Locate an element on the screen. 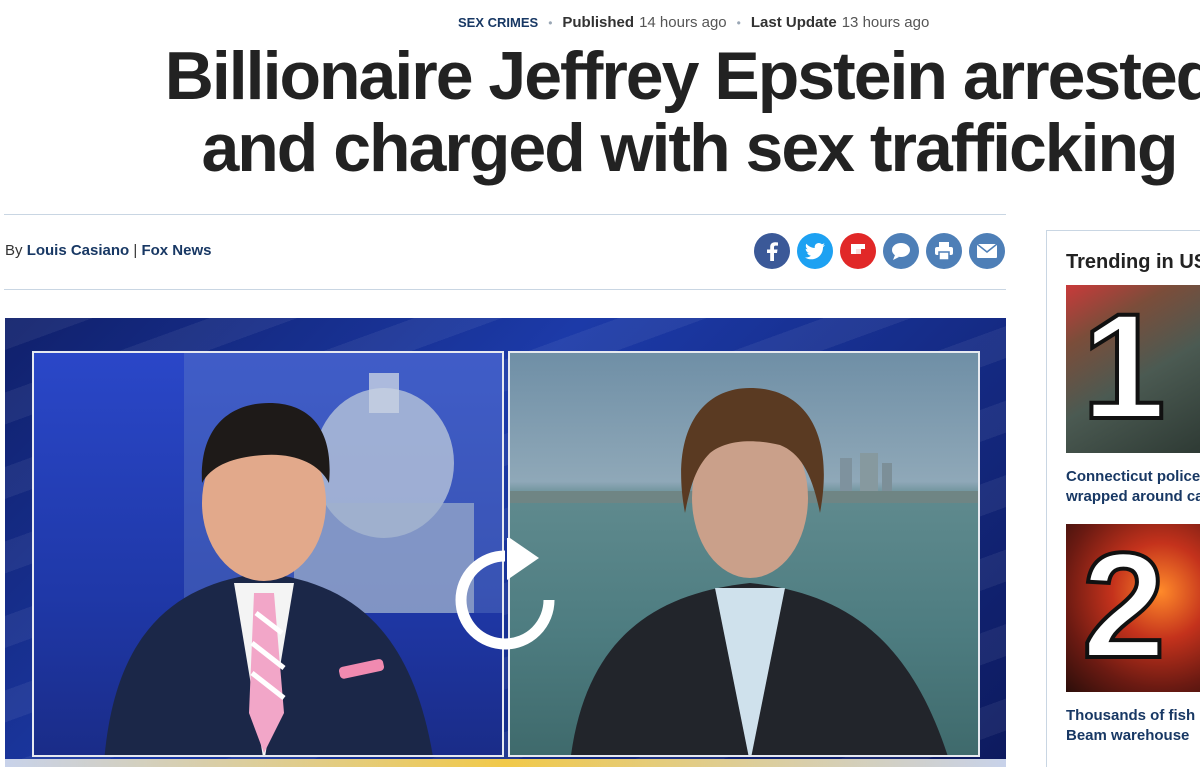 The height and width of the screenshot is (767, 1200). trending-headline-link: Connecticut police wrapped around ca is located at coordinates (1133, 487).